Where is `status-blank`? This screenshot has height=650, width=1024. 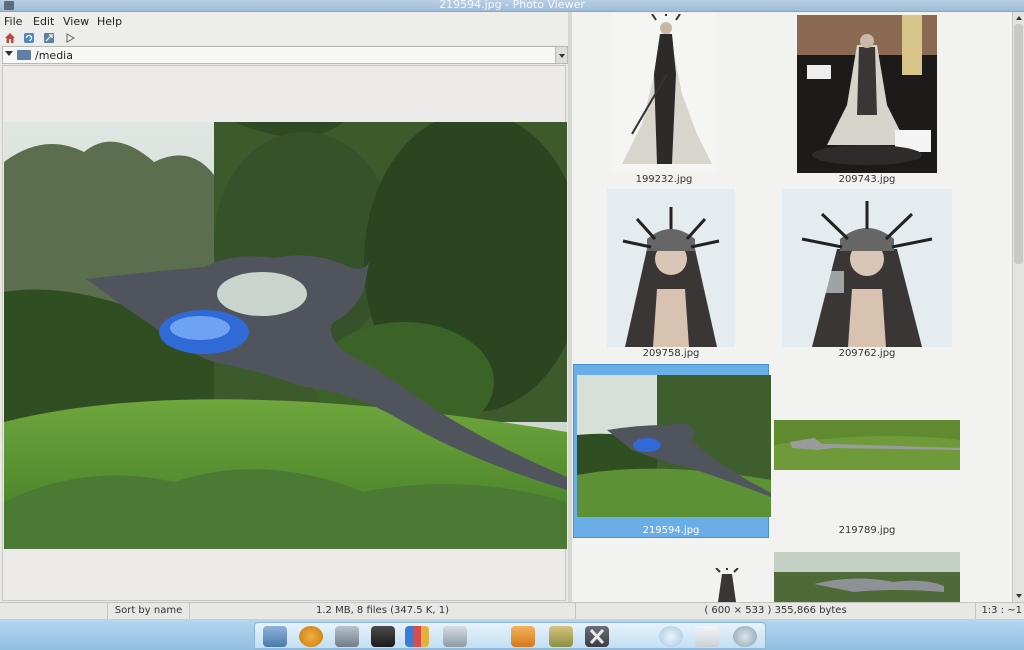
status-blank is located at coordinates (54, 611).